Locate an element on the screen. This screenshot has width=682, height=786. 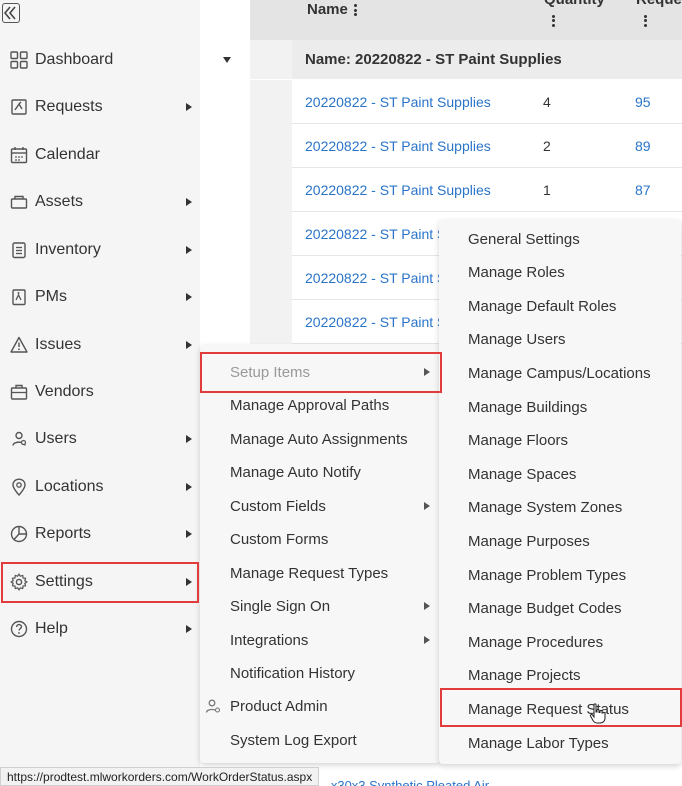
request-link: 89 is located at coordinates (643, 146).